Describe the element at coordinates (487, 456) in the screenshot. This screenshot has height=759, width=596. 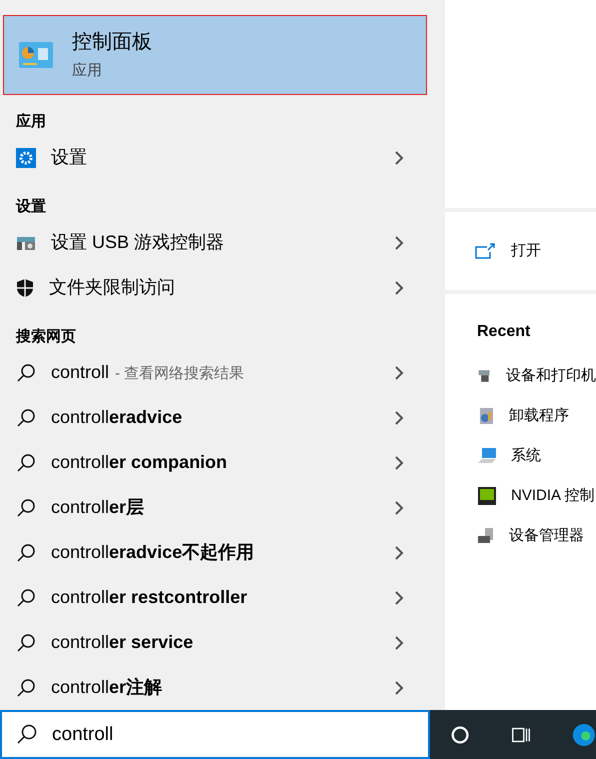
I see `computer-icon` at that location.